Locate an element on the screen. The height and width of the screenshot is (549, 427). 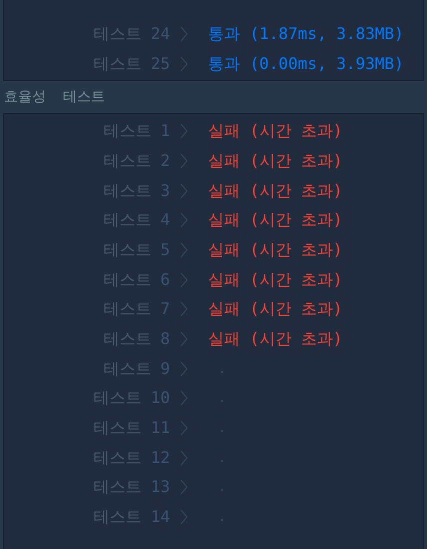
section-title: 효율성 테스트 is located at coordinates (54, 97).